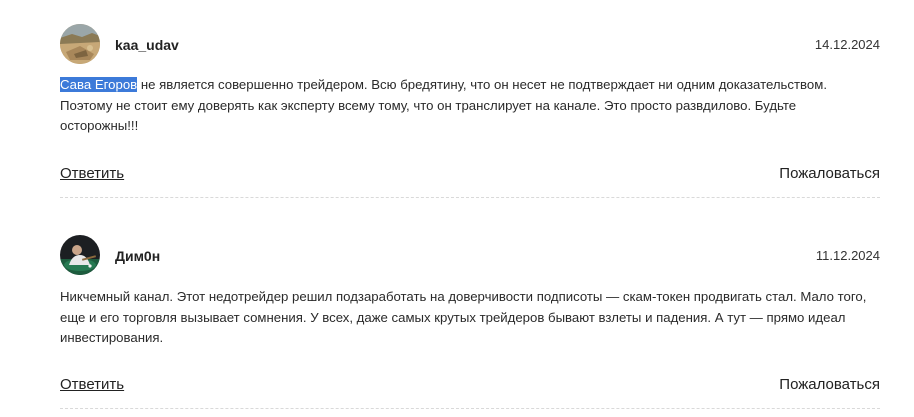 Image resolution: width=914 pixels, height=417 pixels. What do you see at coordinates (92, 385) in the screenshot?
I see `reply-link: Ответить` at bounding box center [92, 385].